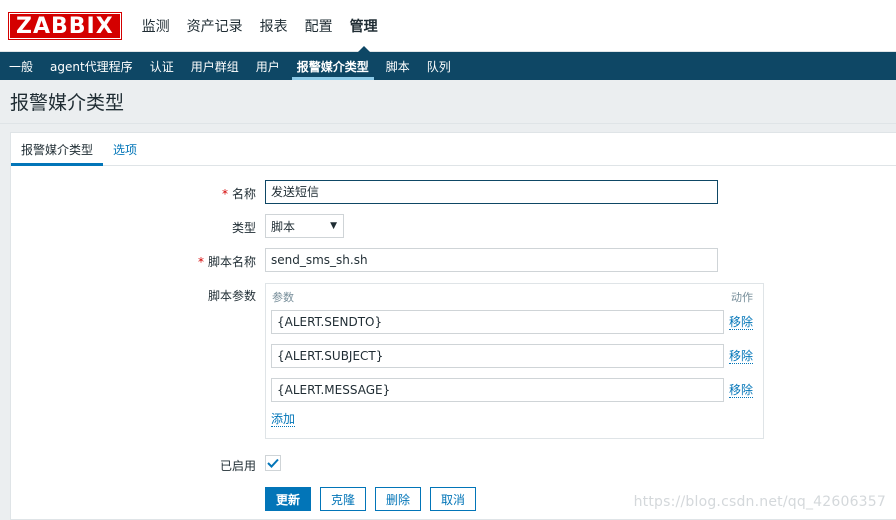 This screenshot has height=520, width=896. I want to click on param-input-1: {ALERT.SENDTO}, so click(497, 322).